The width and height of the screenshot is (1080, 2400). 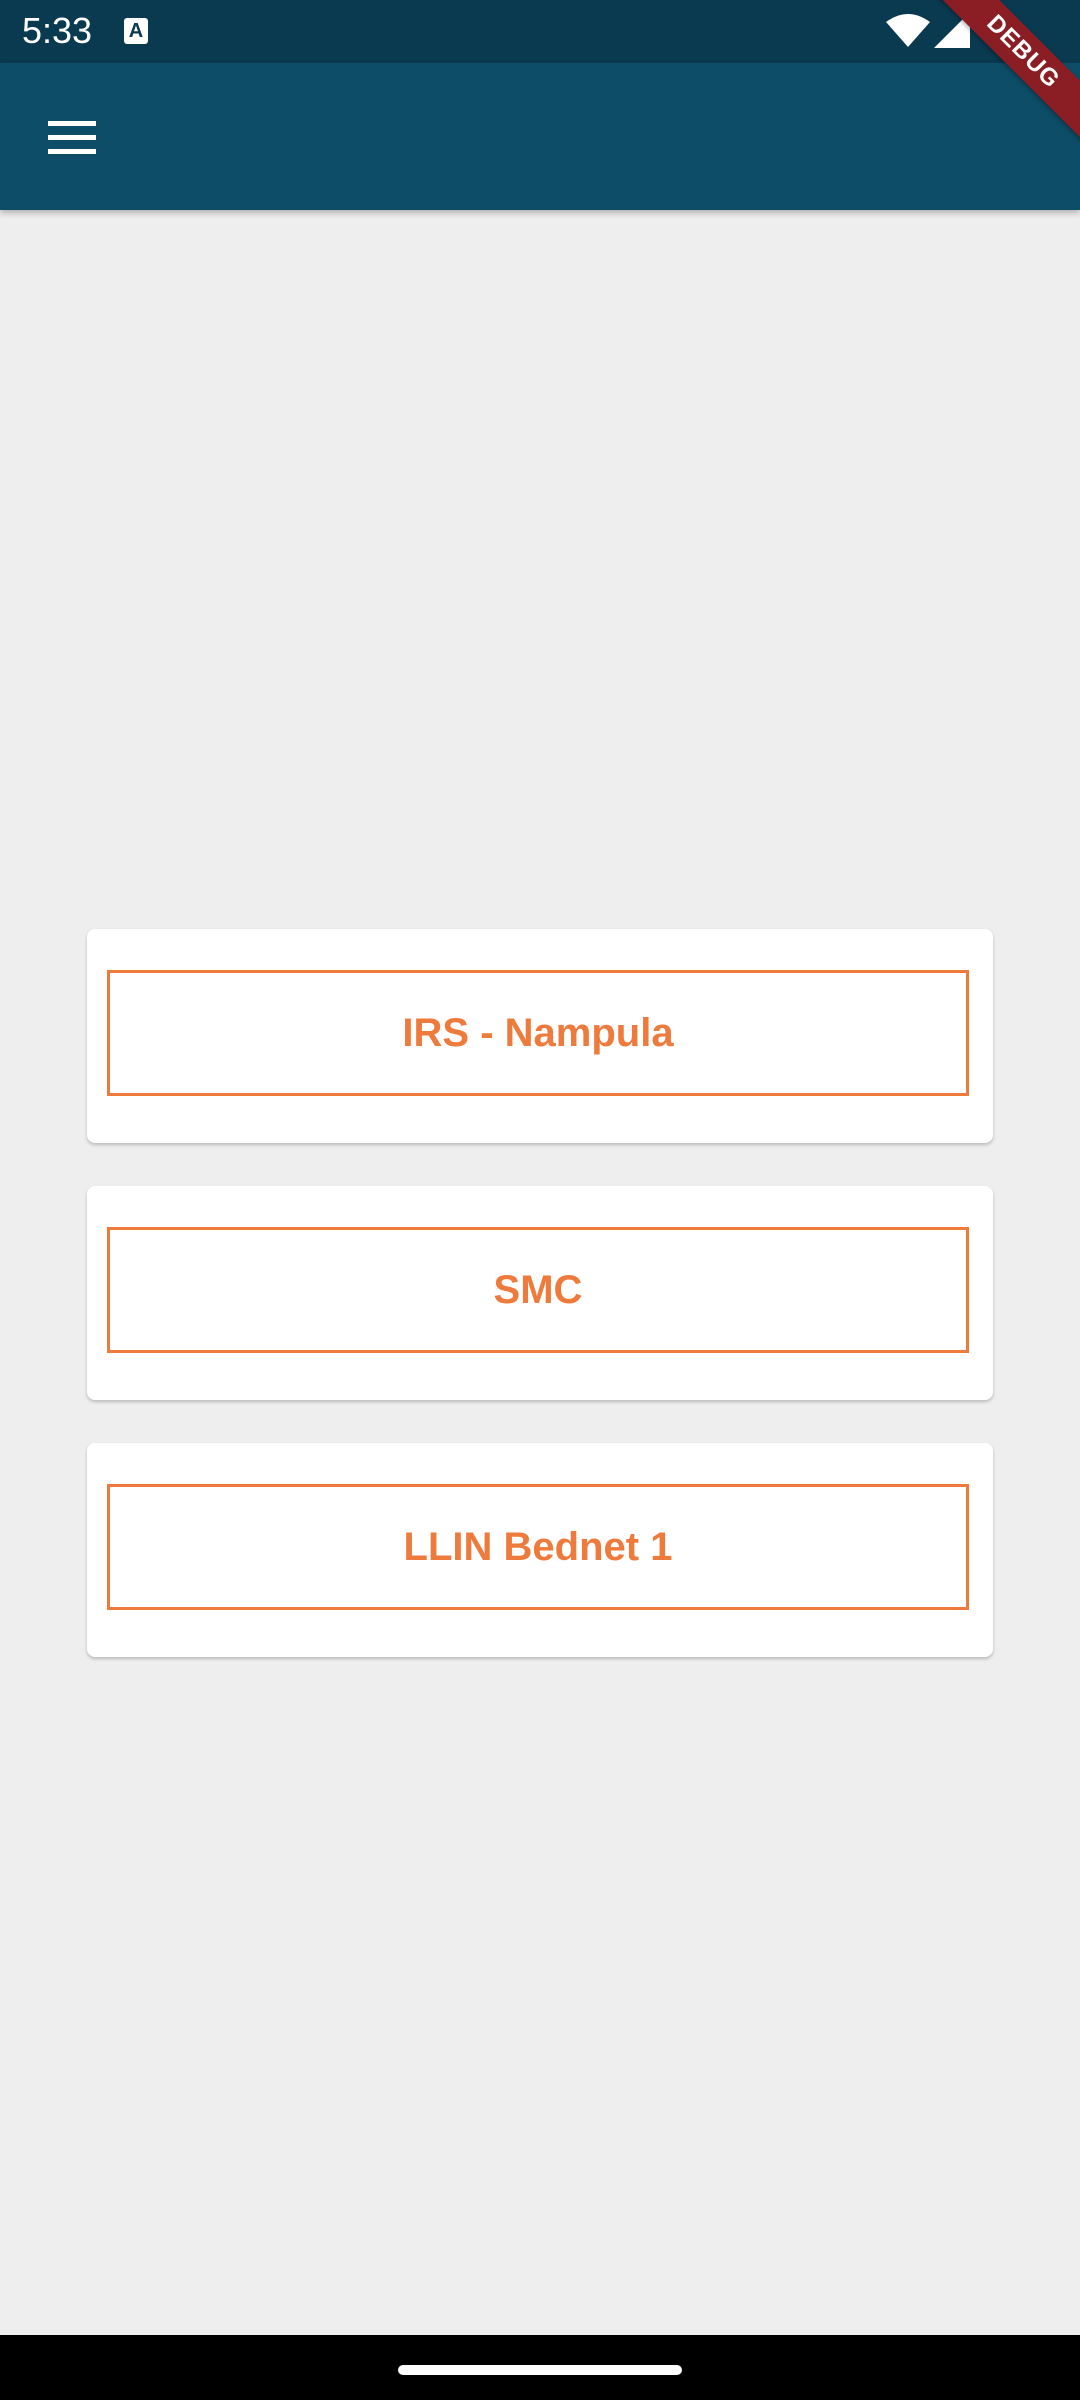 I want to click on menu-card-smc: SMC, so click(x=540, y=1293).